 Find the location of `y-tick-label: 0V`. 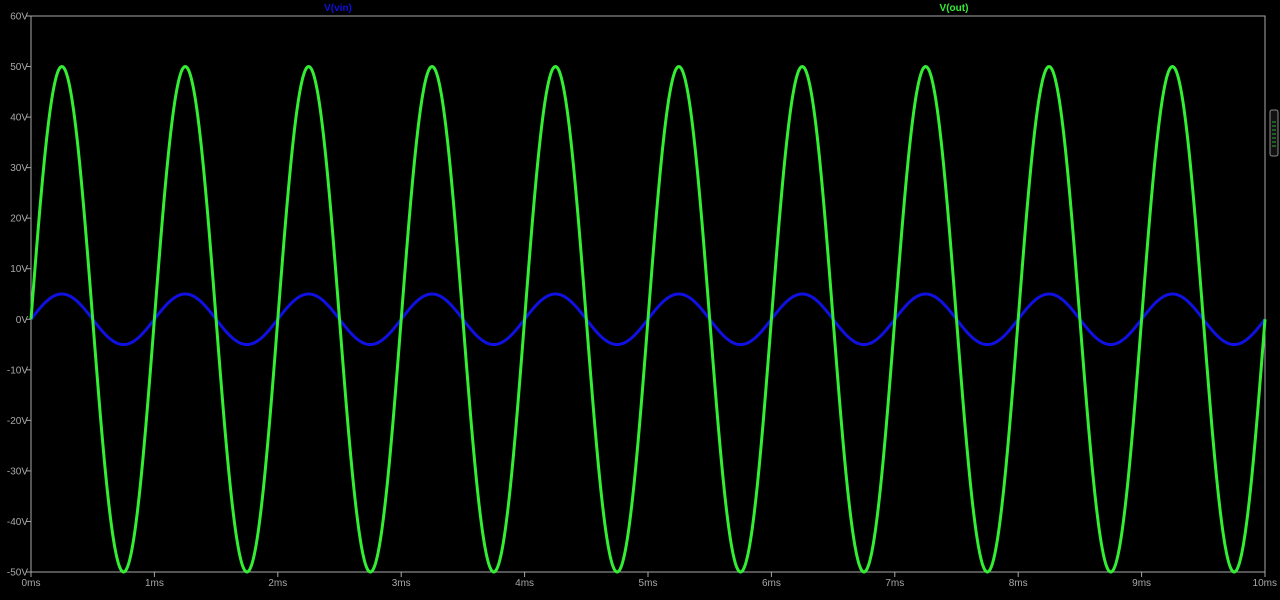

y-tick-label: 0V is located at coordinates (22, 320).